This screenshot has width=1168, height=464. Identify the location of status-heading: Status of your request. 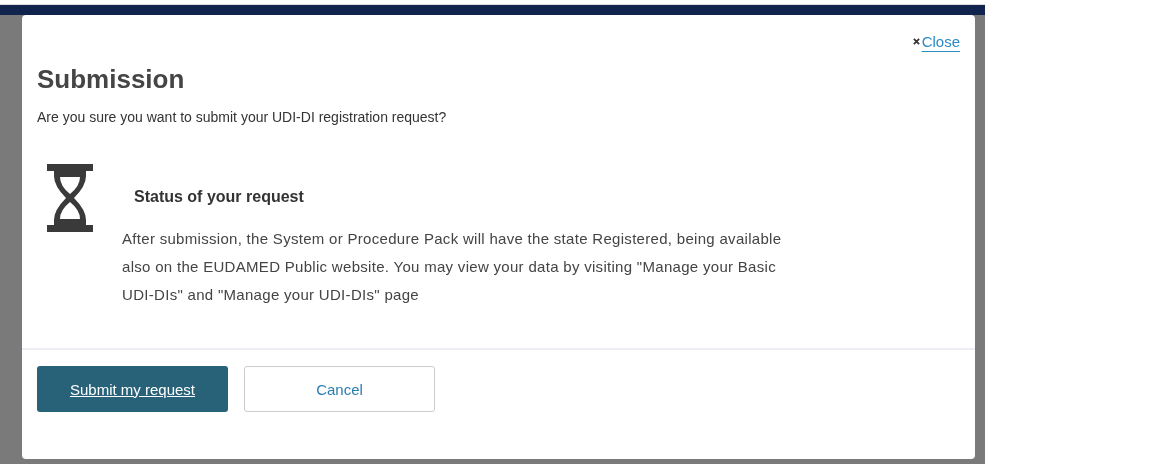
(219, 197).